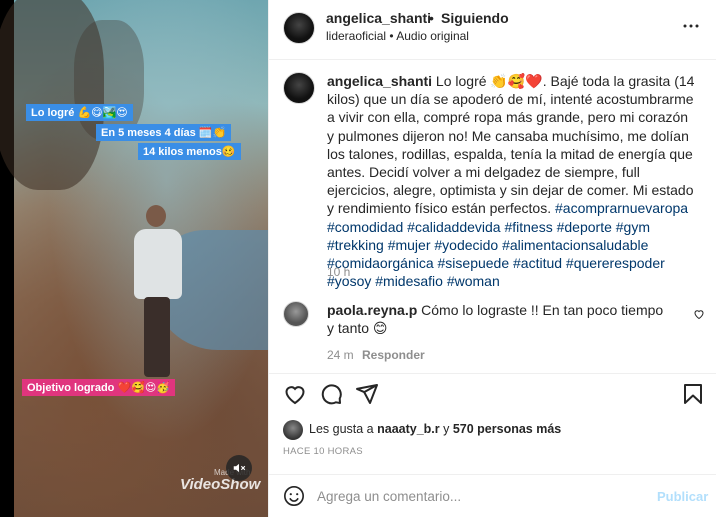  I want to click on video-tree, so click(109, 80).